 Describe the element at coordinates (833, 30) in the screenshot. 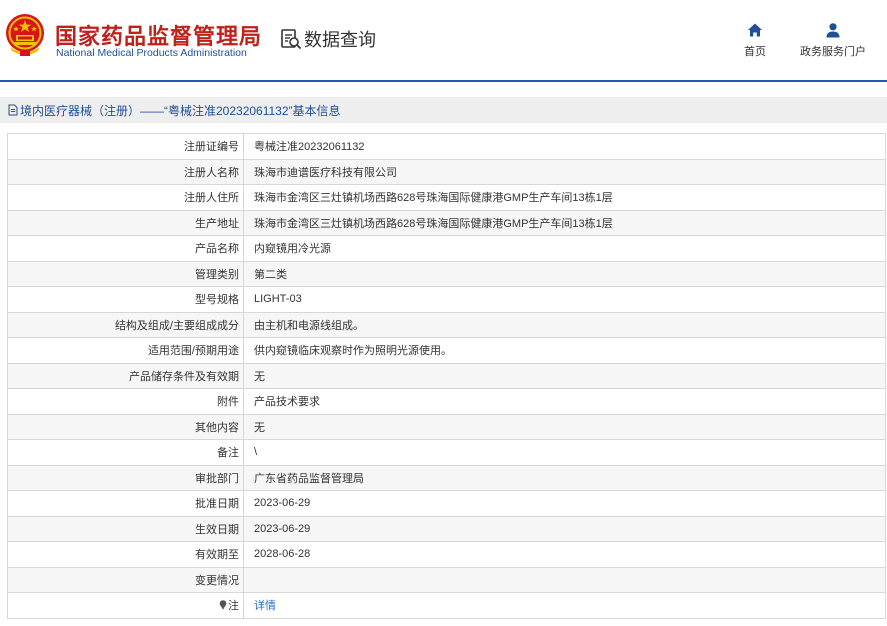

I see `user-icon` at that location.